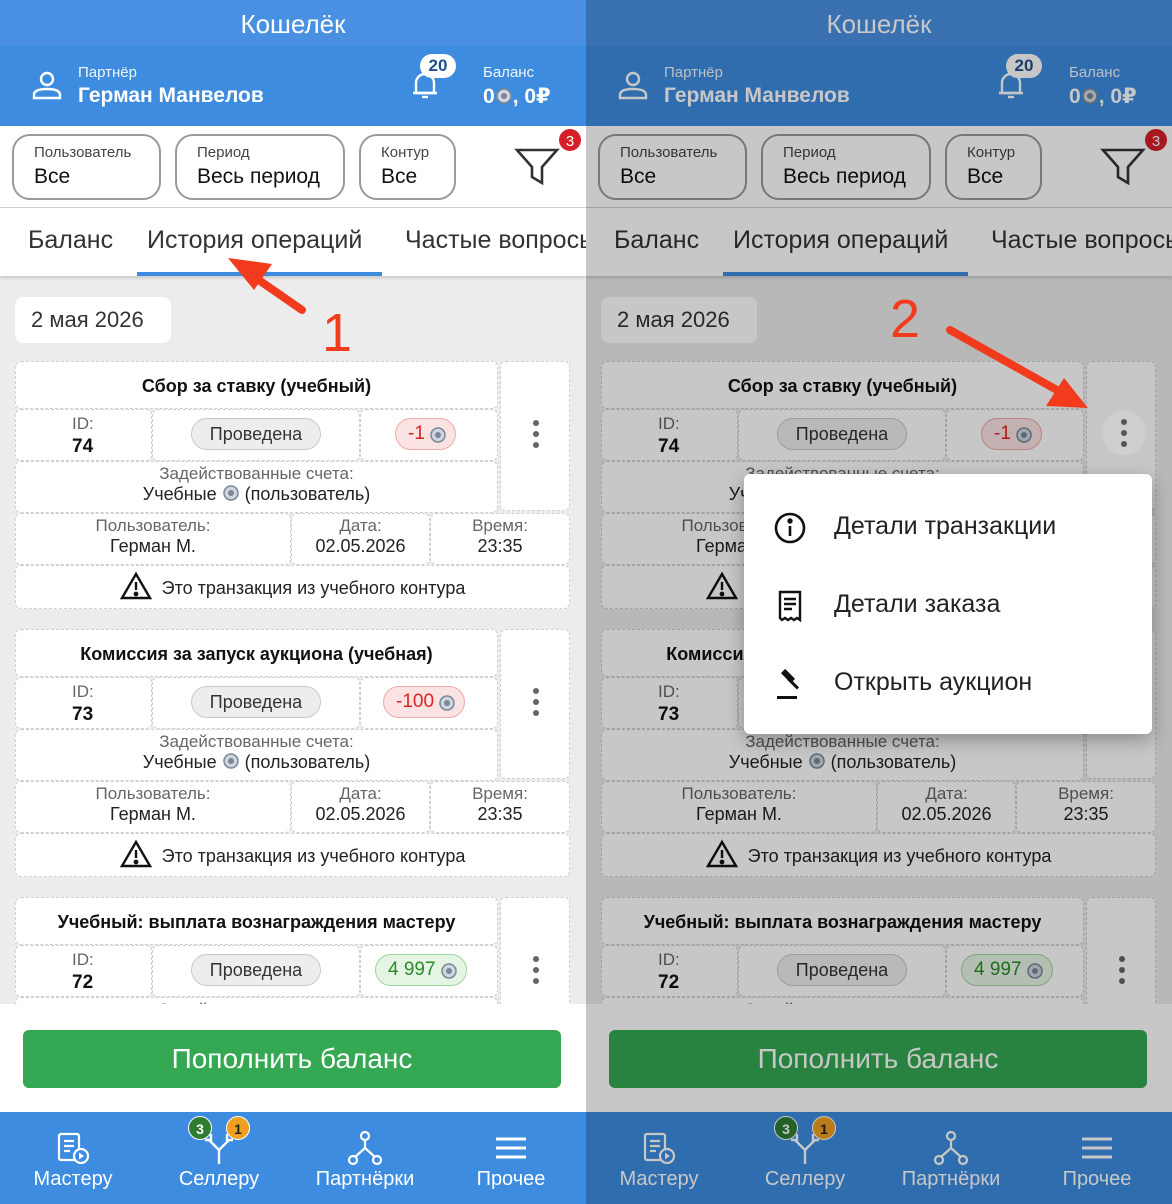  What do you see at coordinates (425, 434) in the screenshot?
I see `amount-badge: -1` at bounding box center [425, 434].